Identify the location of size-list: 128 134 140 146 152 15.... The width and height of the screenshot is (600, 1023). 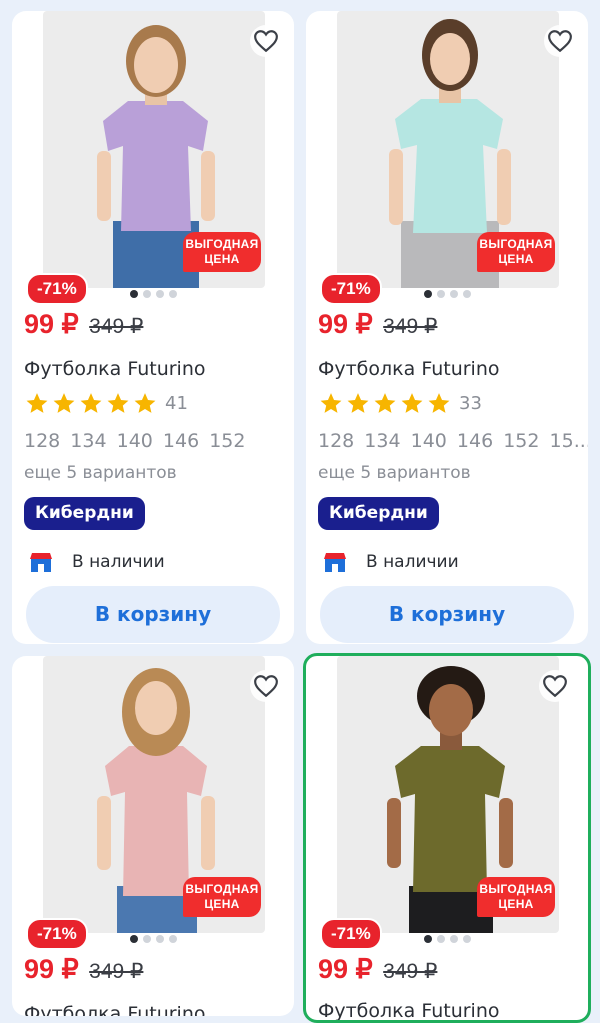
(453, 441).